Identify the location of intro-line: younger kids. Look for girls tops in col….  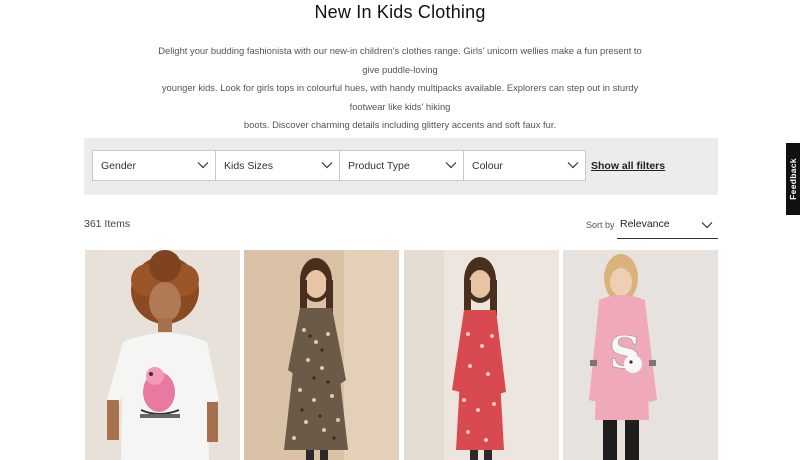
(400, 97).